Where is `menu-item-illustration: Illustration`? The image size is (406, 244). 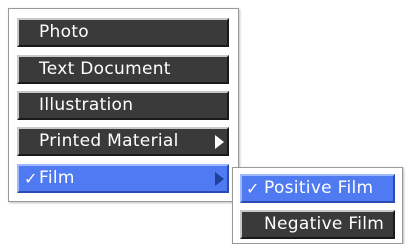 menu-item-illustration: Illustration is located at coordinates (123, 105).